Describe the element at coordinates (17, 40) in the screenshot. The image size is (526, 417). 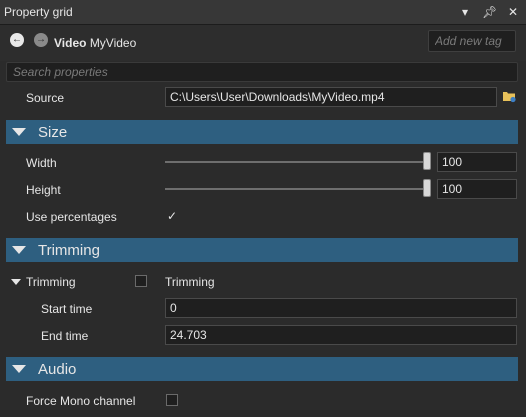
I see `back-arrow-icon: ←` at that location.